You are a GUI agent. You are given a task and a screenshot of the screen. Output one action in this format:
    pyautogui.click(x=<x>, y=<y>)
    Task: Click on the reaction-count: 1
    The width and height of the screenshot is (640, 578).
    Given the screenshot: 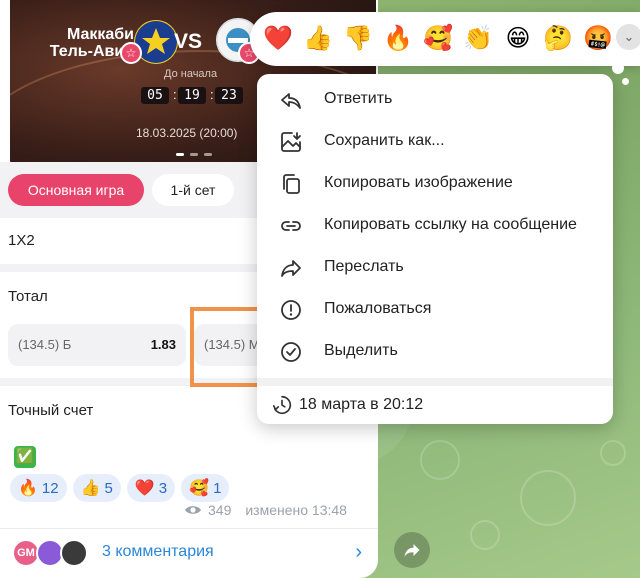 What is the action you would take?
    pyautogui.click(x=217, y=488)
    